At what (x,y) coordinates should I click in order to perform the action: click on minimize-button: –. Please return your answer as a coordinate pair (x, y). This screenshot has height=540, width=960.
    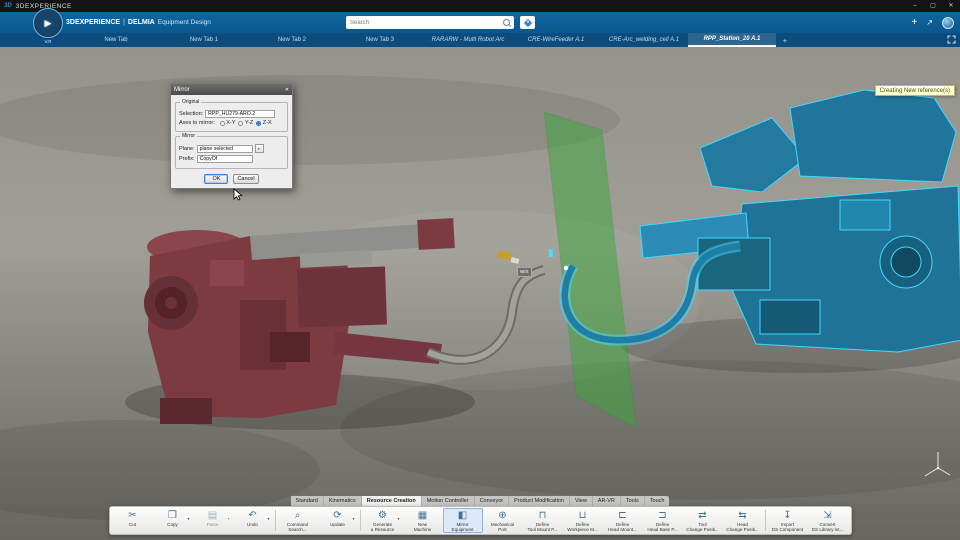
    Looking at the image, I should click on (915, 6).